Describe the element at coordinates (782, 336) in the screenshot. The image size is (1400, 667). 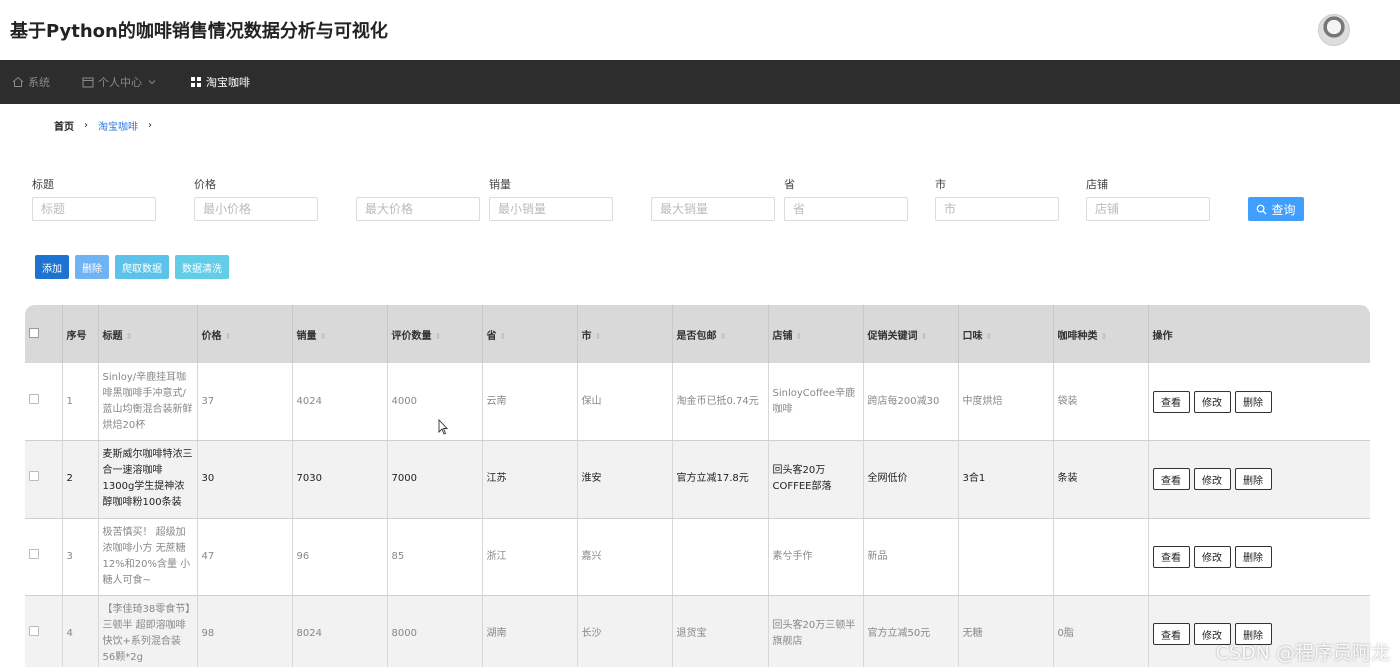
I see `column-header-label: 店铺` at that location.